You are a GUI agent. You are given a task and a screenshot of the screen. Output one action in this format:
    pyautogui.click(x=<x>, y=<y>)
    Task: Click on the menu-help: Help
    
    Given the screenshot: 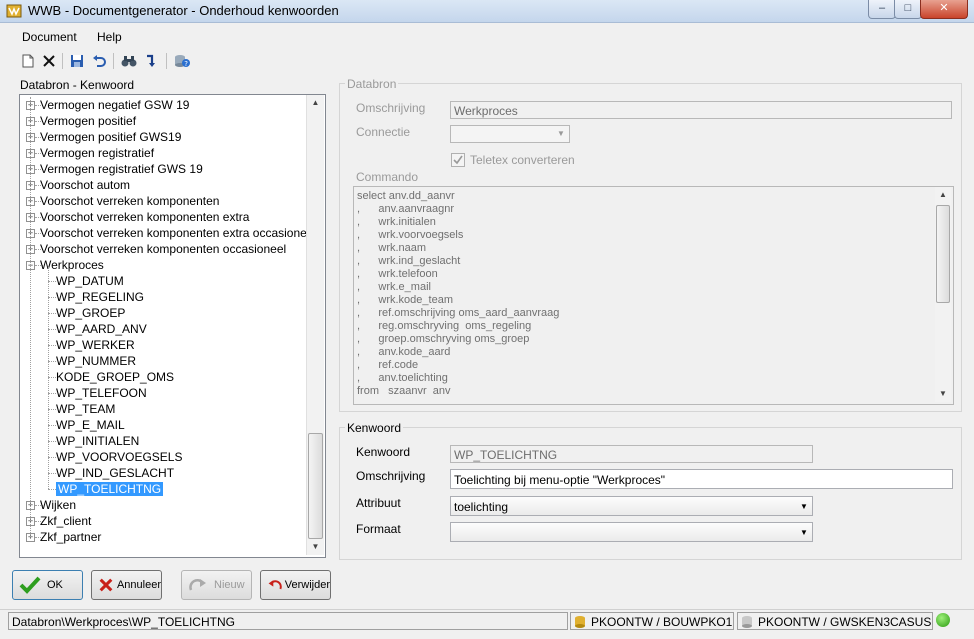 What is the action you would take?
    pyautogui.click(x=109, y=37)
    